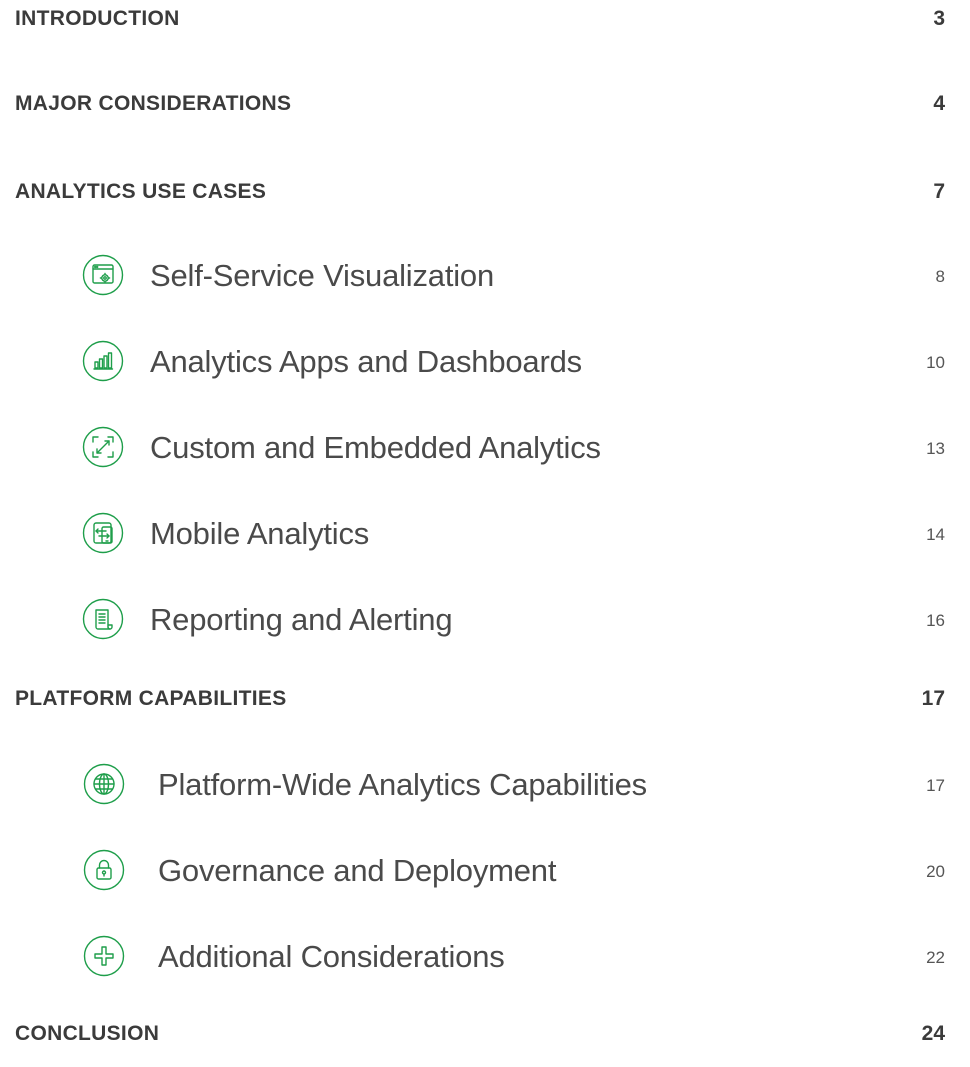  What do you see at coordinates (103, 275) in the screenshot?
I see `browser-gear-icon` at bounding box center [103, 275].